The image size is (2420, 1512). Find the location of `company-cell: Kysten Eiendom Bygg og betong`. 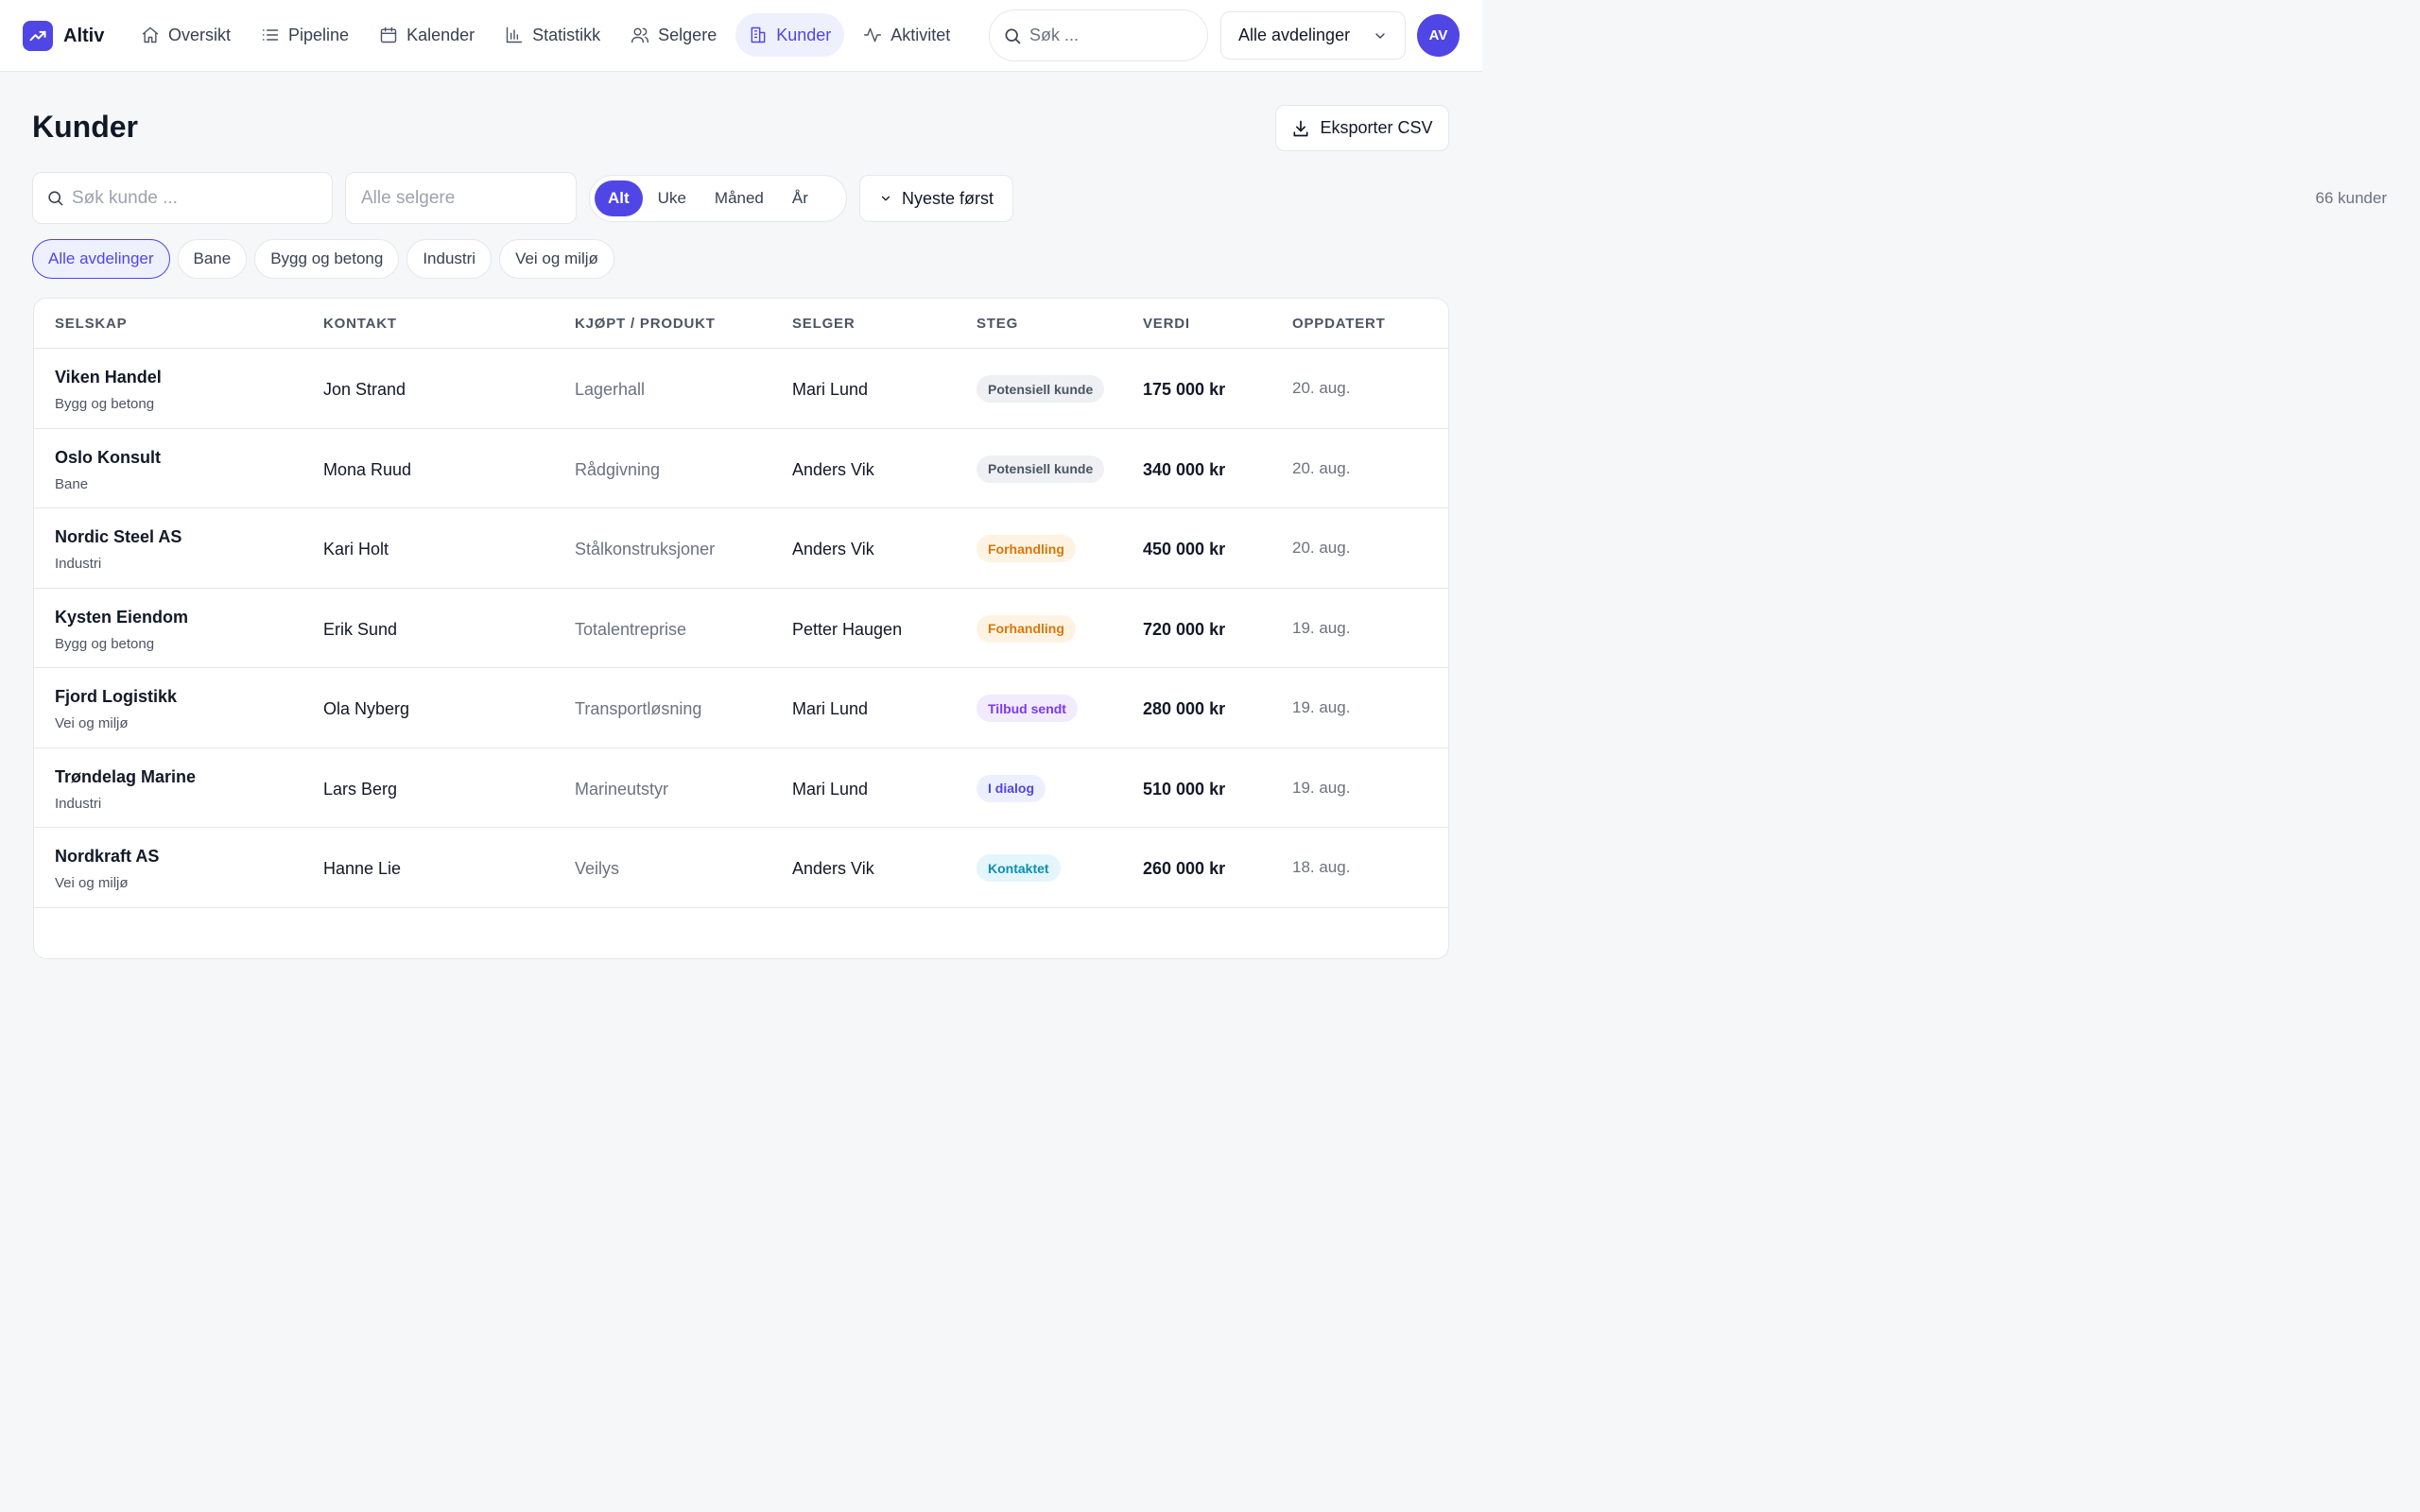

company-cell: Kysten Eiendom Bygg og betong is located at coordinates (122, 630).